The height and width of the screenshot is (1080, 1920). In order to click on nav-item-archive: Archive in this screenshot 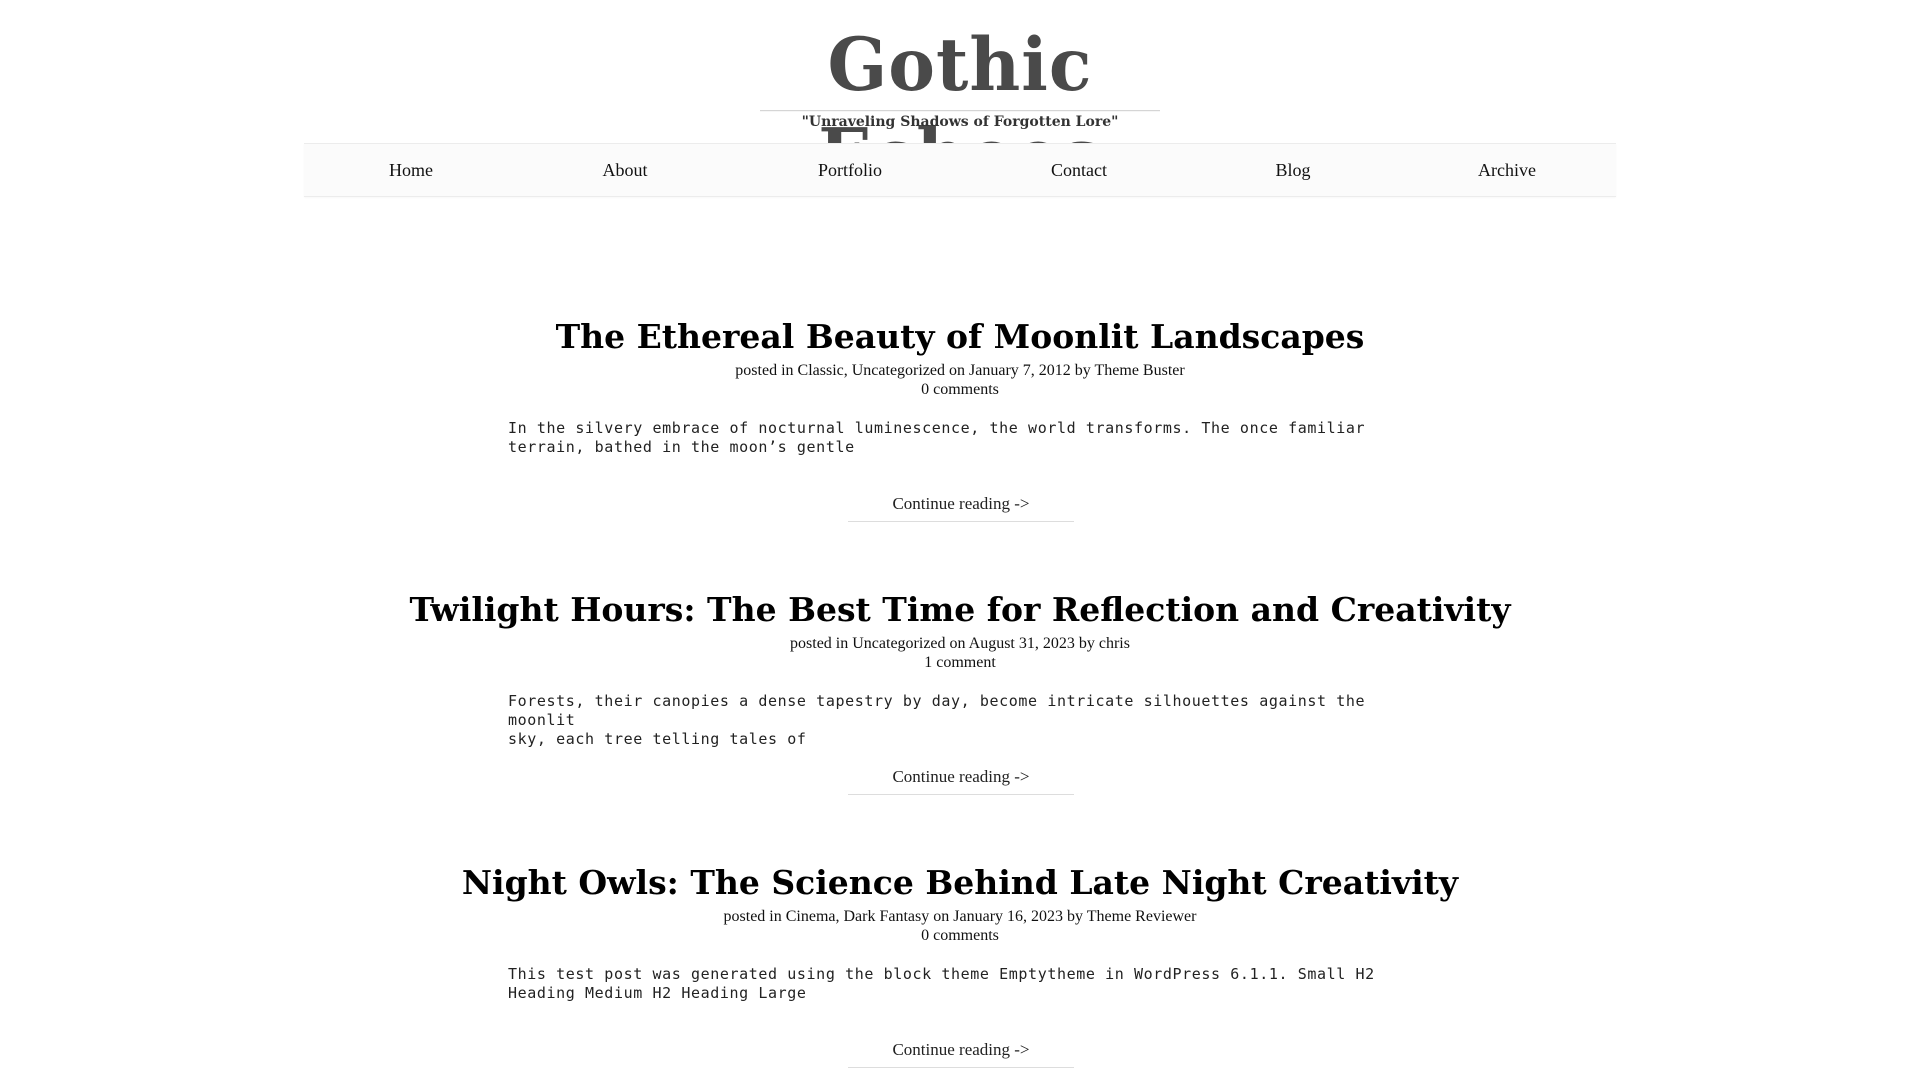, I will do `click(1507, 170)`.